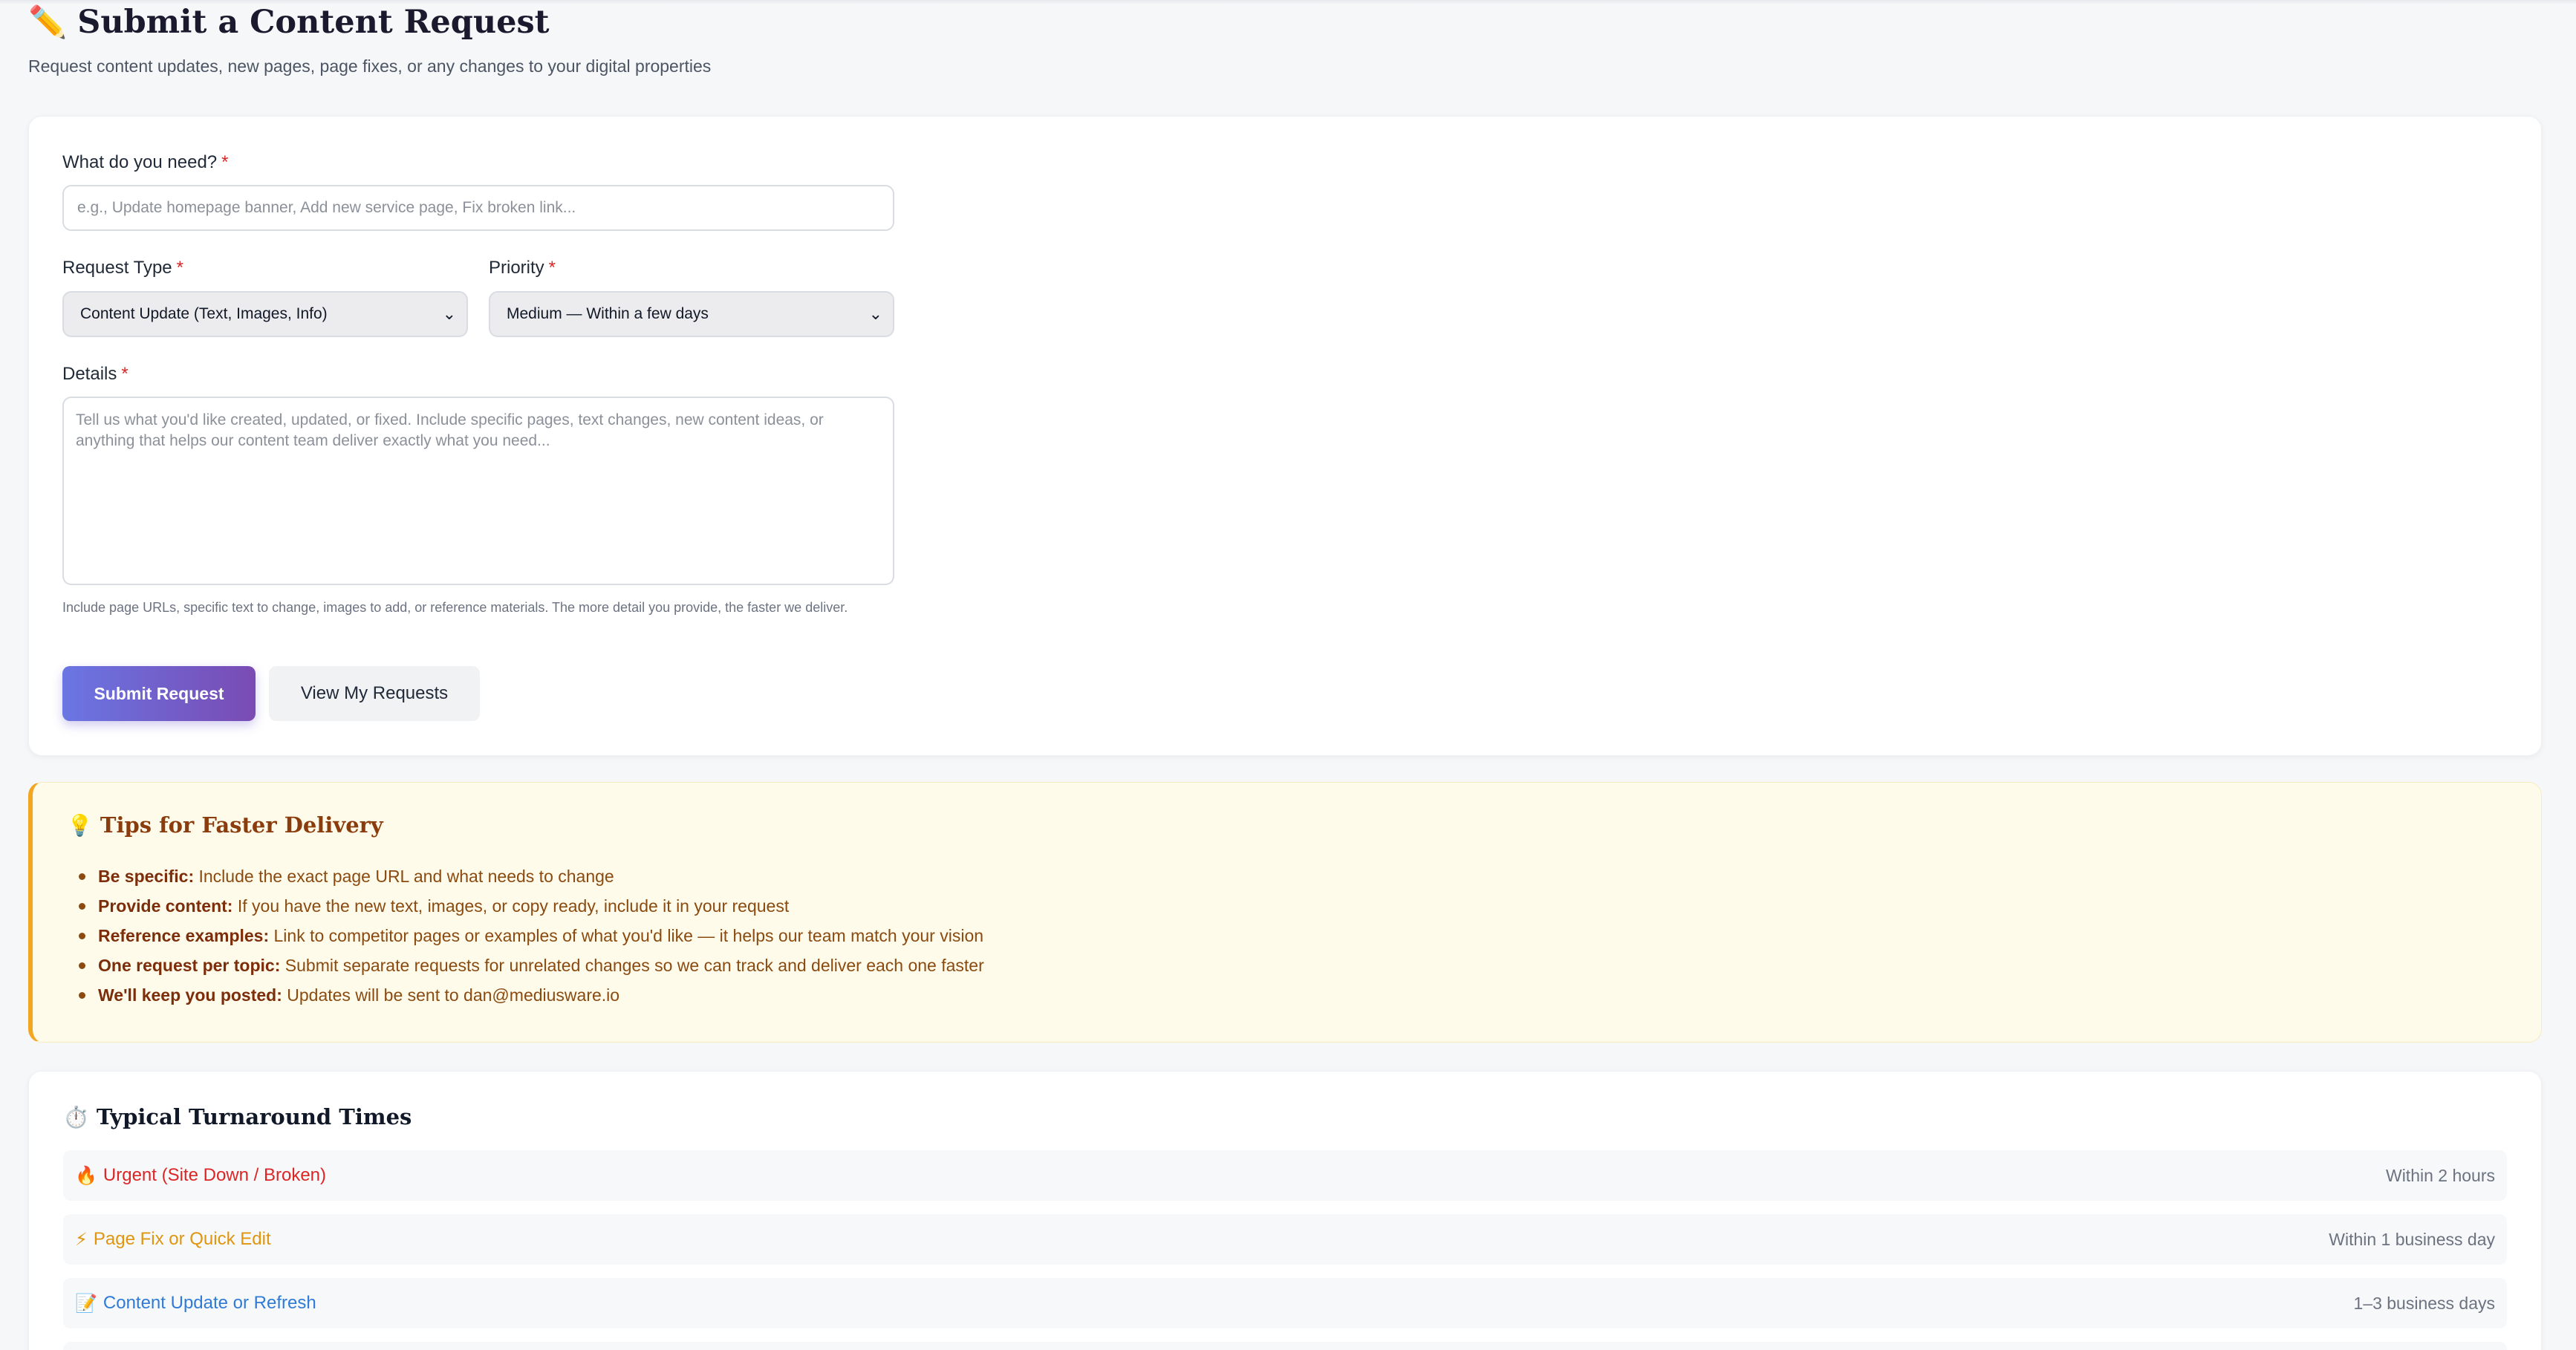 This screenshot has height=1350, width=2576. I want to click on request-type-value: Content Update (Text, Images, Info), so click(204, 313).